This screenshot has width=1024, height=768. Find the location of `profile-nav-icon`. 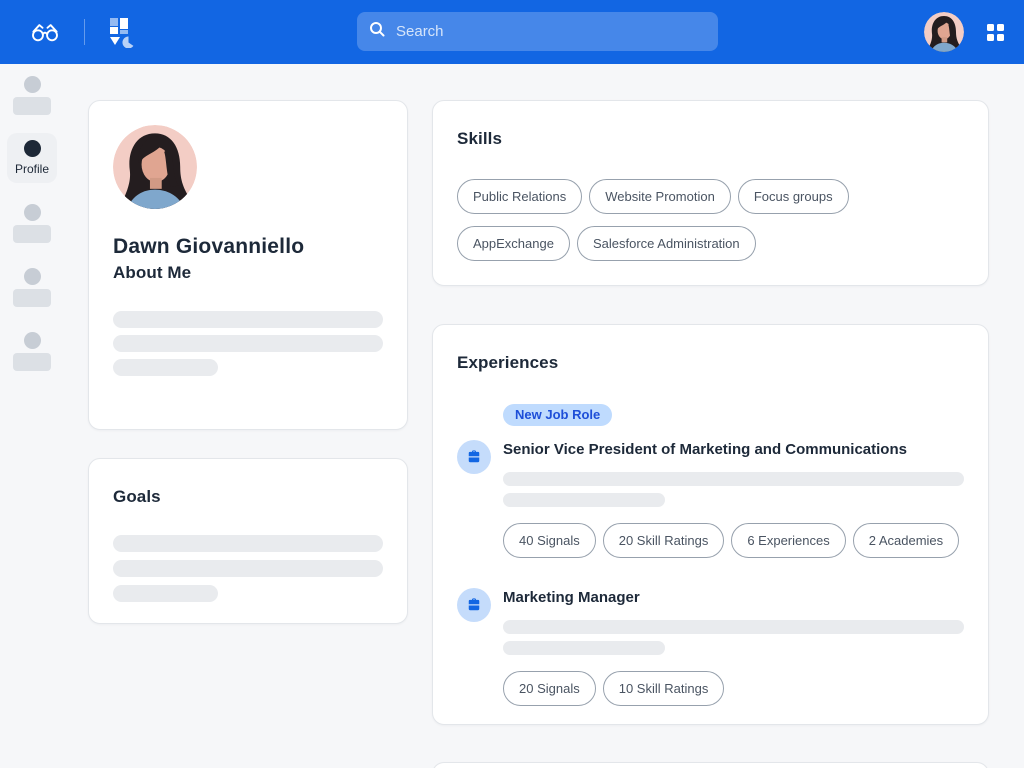

profile-nav-icon is located at coordinates (32, 148).